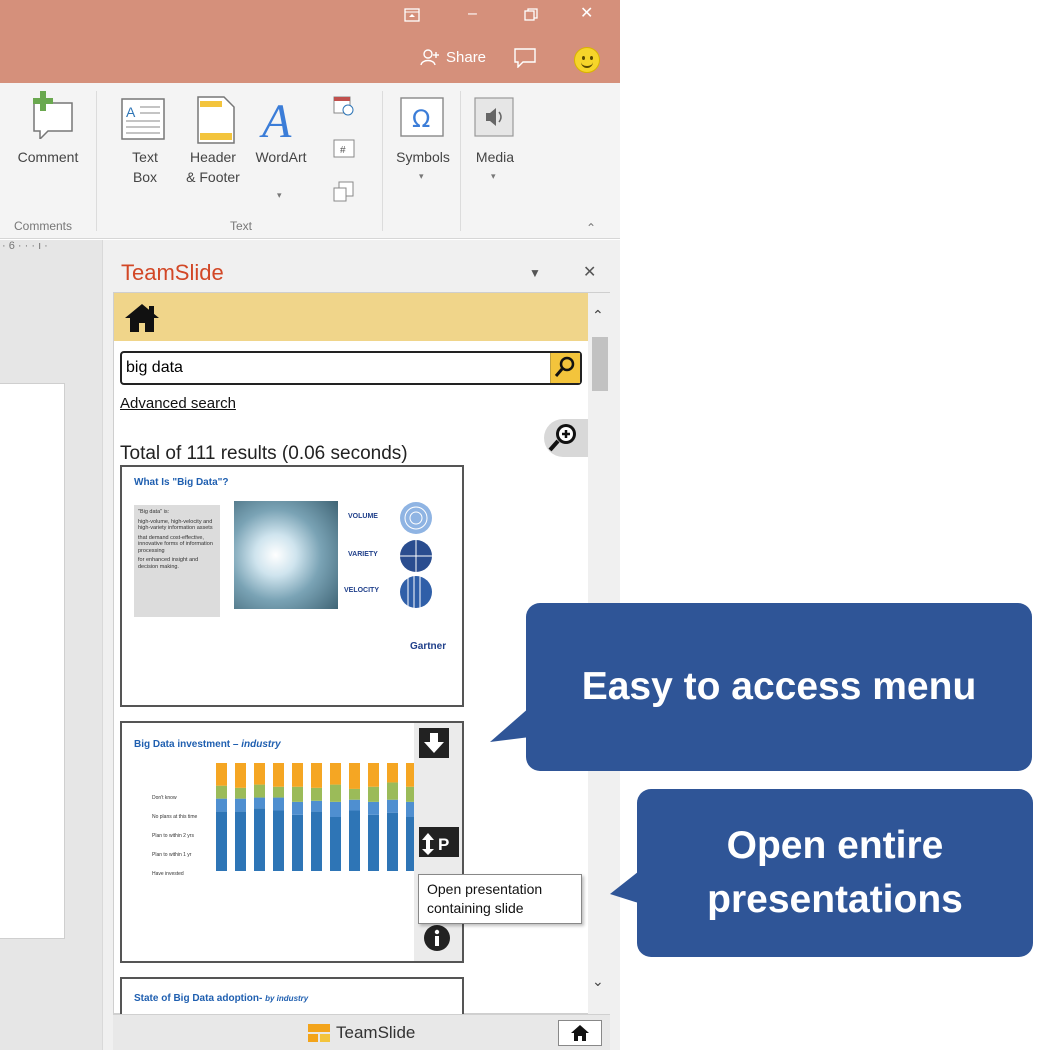  I want to click on person-icon, so click(429, 57).